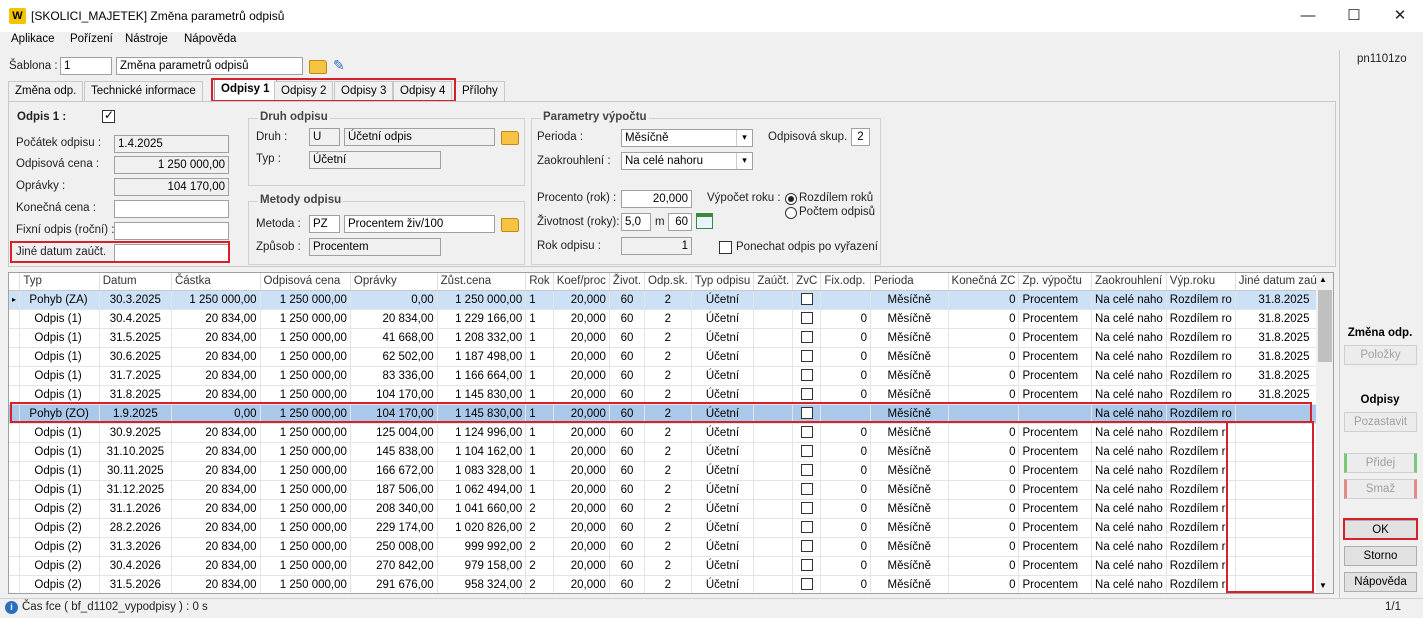 The height and width of the screenshot is (618, 1423). Describe the element at coordinates (59, 584) in the screenshot. I see `grid-cell: Odpis (2)` at that location.